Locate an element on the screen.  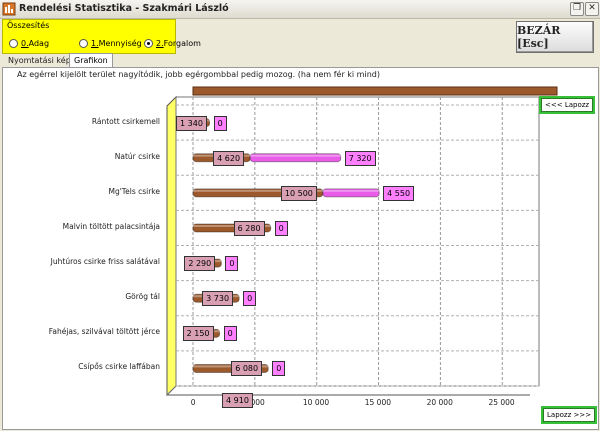
partial-bar is located at coordinates (375, 91).